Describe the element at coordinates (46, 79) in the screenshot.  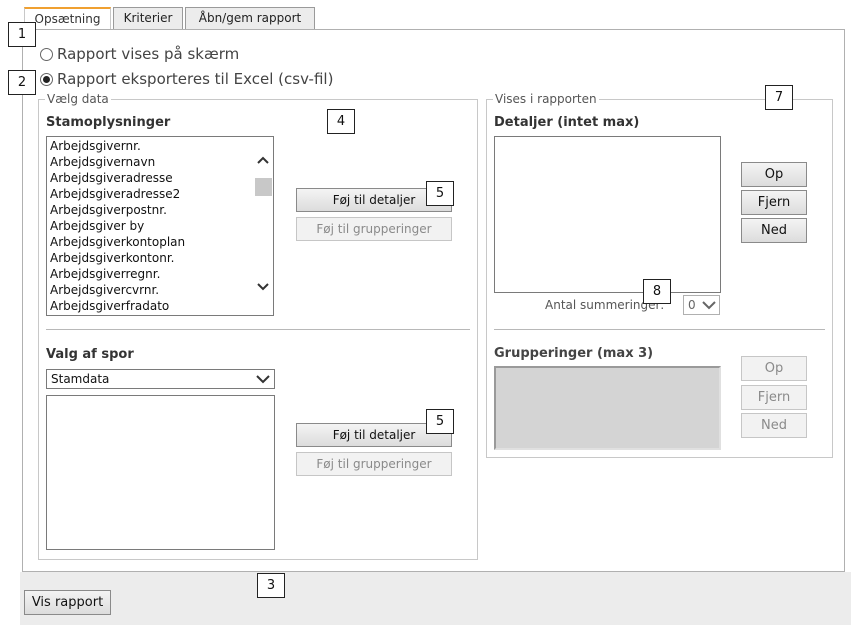
I see `radio-button-selected` at that location.